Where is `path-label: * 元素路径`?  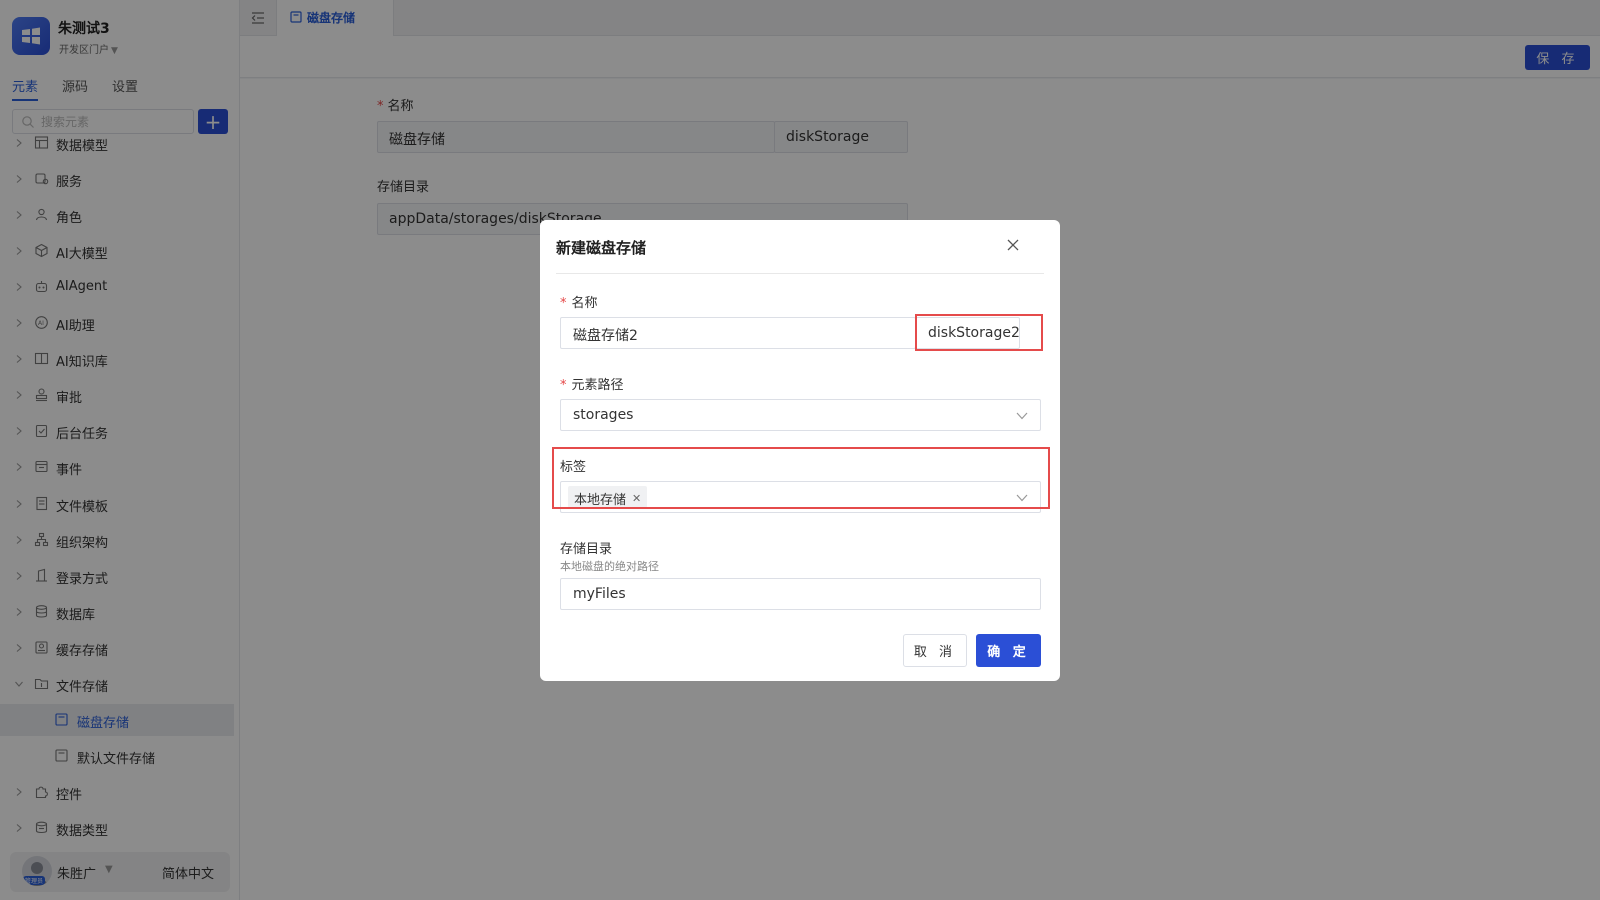 path-label: * 元素路径 is located at coordinates (592, 383).